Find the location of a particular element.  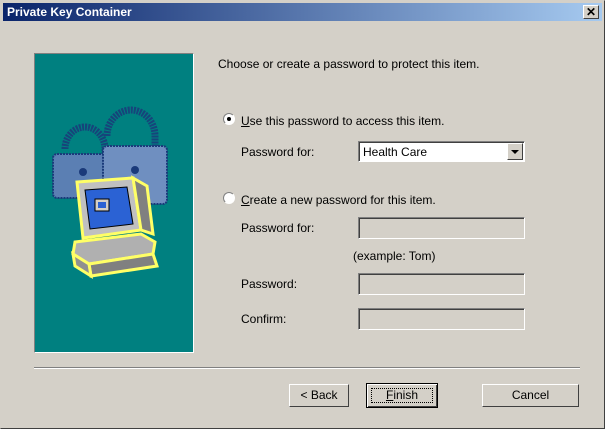

cancel-button: Cancel is located at coordinates (530, 395).